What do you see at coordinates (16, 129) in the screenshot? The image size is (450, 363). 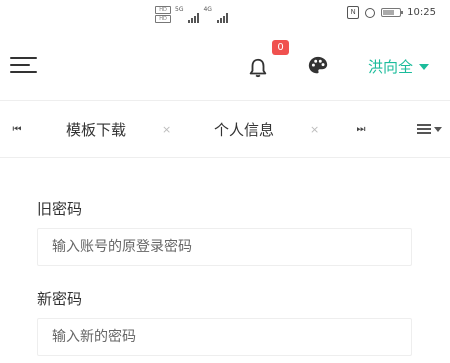 I see `tab-prev-button: ⏮` at bounding box center [16, 129].